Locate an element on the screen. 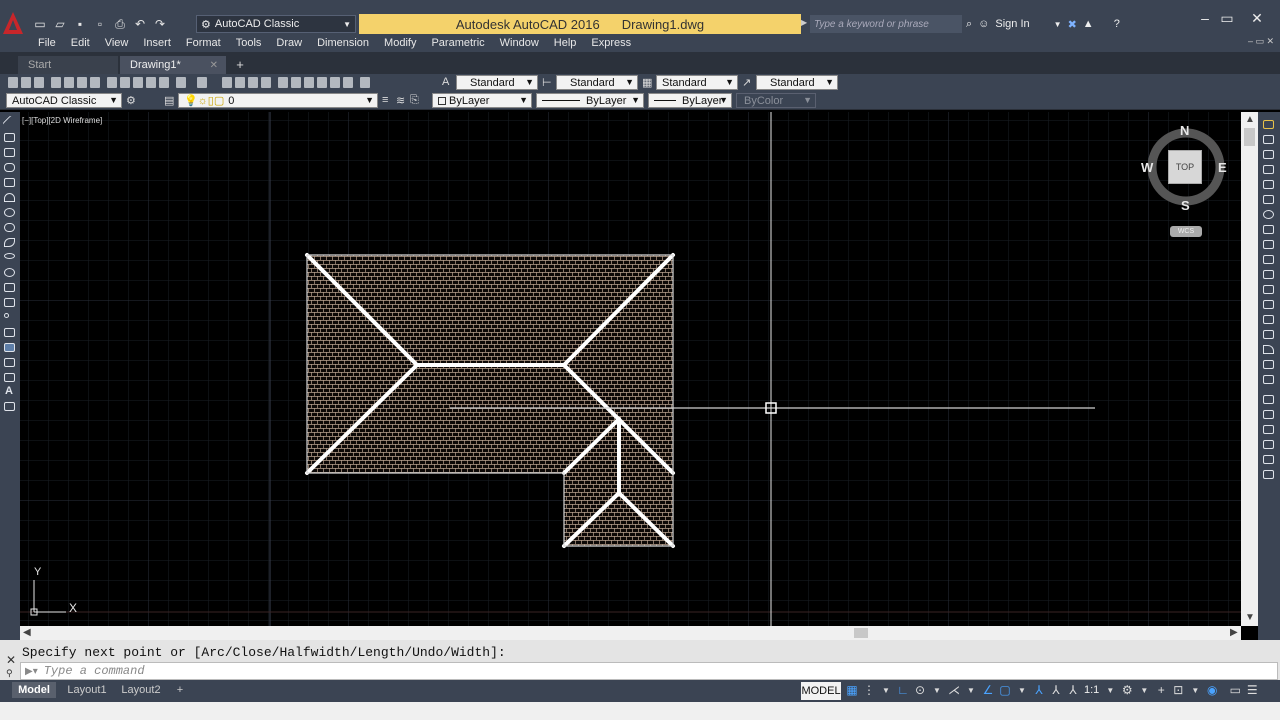 The image size is (1280, 720). scroll-left-icon: ◀ is located at coordinates (27, 632).